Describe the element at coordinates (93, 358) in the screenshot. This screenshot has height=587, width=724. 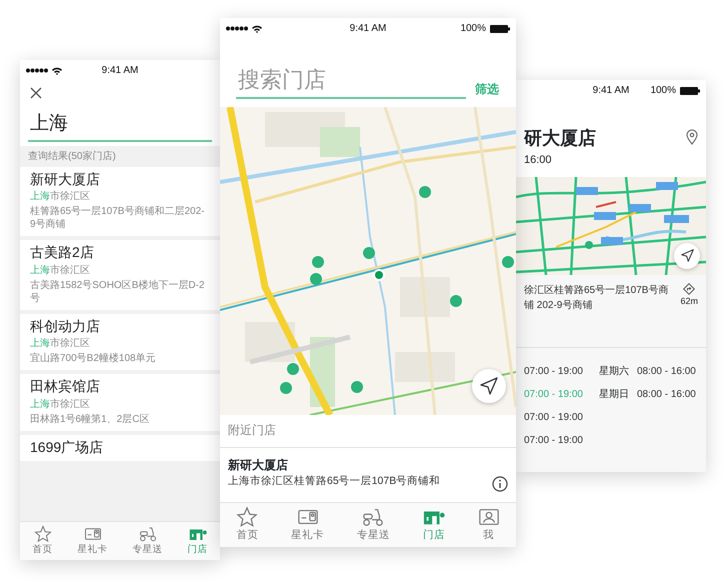
I see `store-address: 宜山路700号B2幢楼108单元` at that location.